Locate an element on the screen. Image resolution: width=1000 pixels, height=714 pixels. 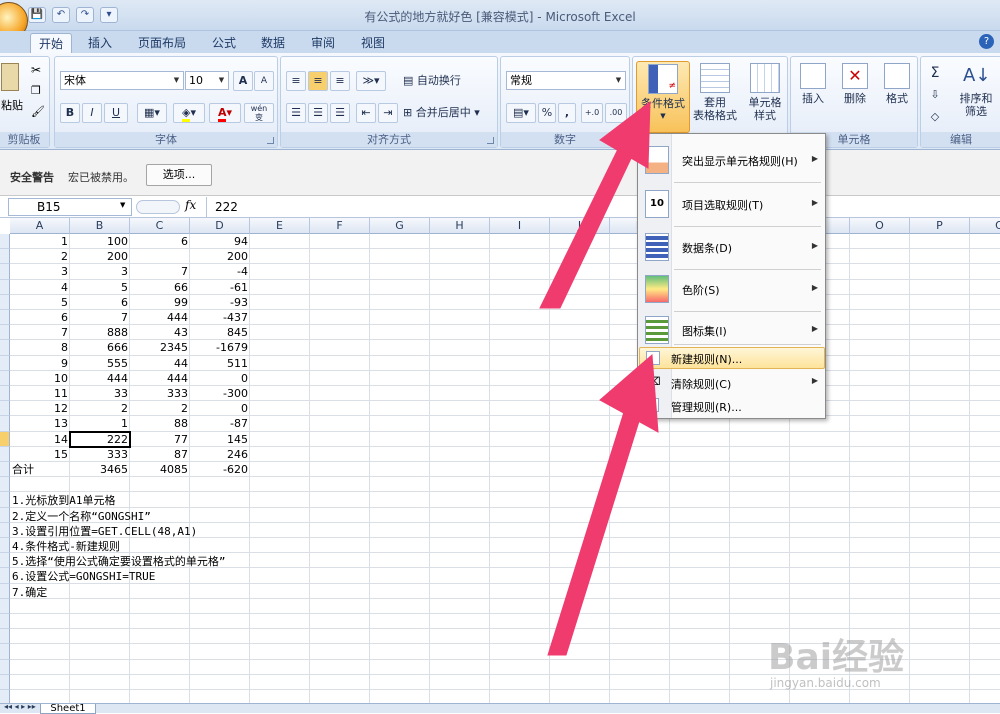
column-header: B is located at coordinates (100, 226).